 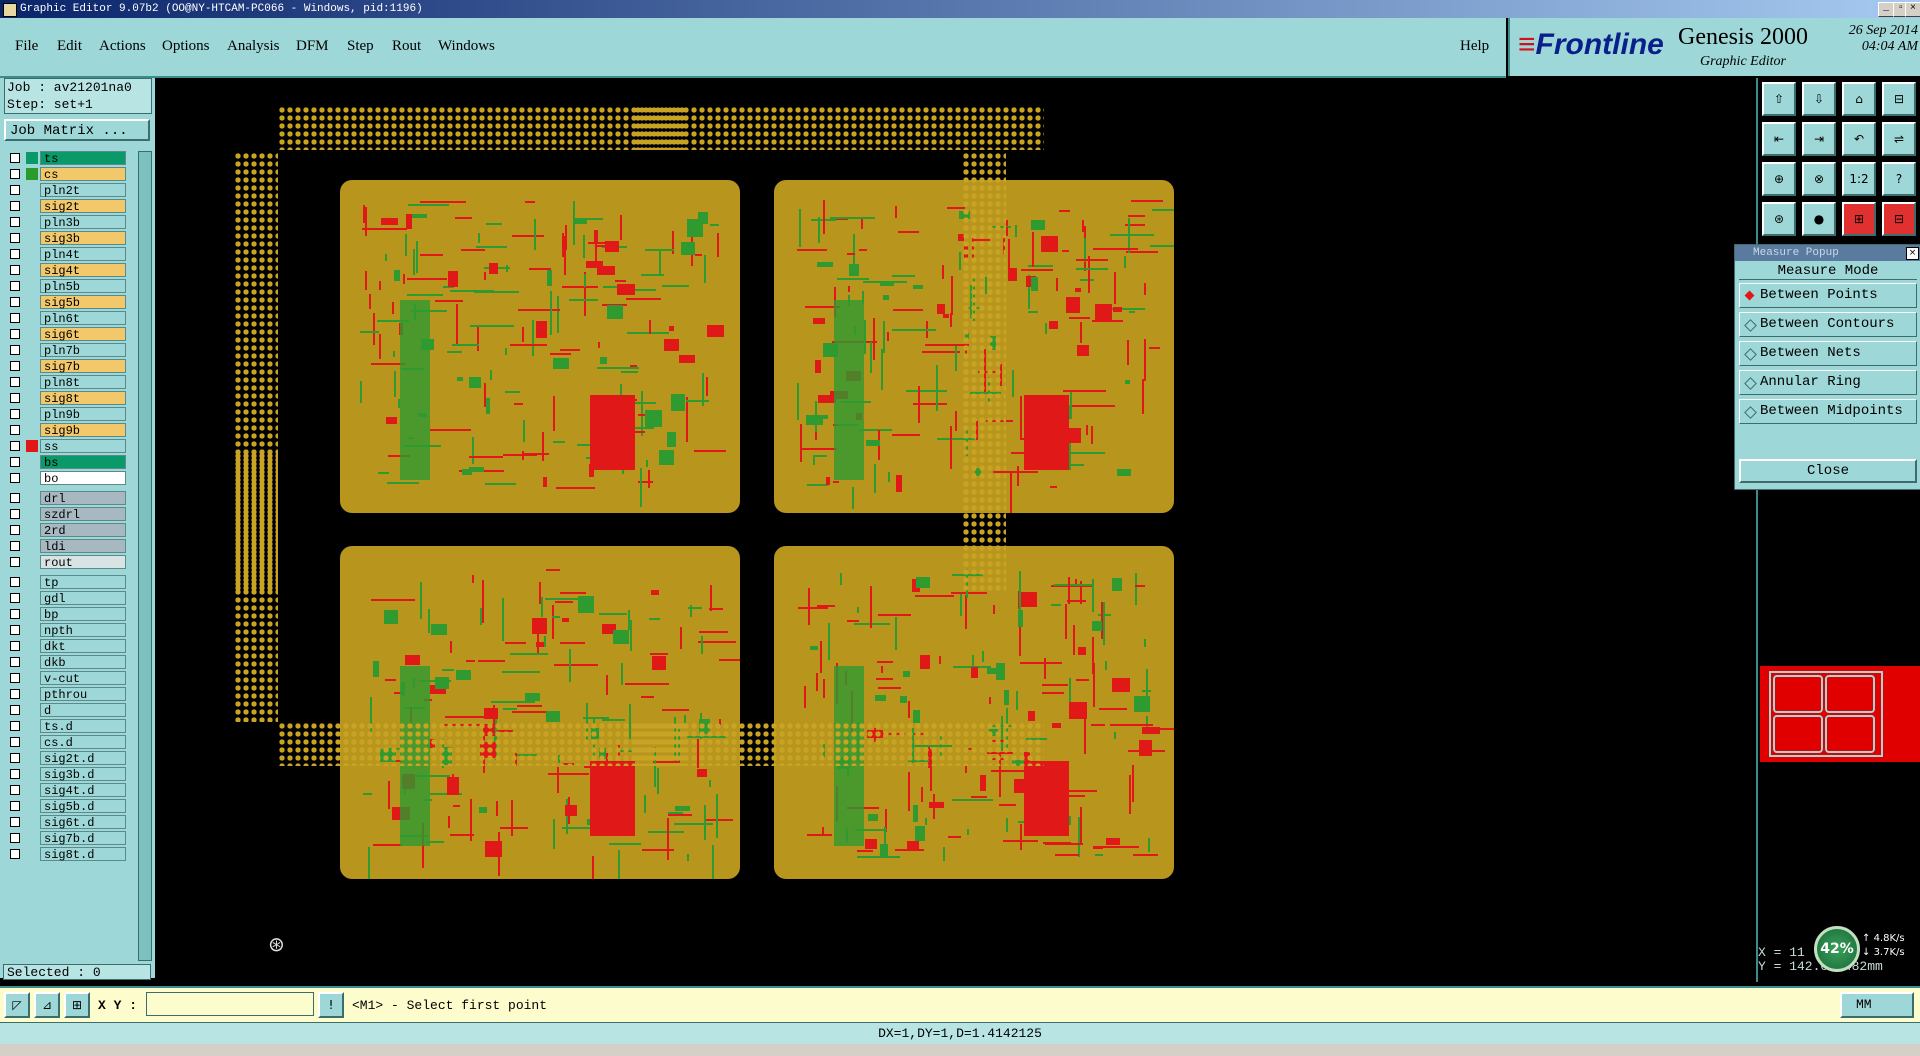 What do you see at coordinates (65, 254) in the screenshot?
I see `layer-row: pln4t` at bounding box center [65, 254].